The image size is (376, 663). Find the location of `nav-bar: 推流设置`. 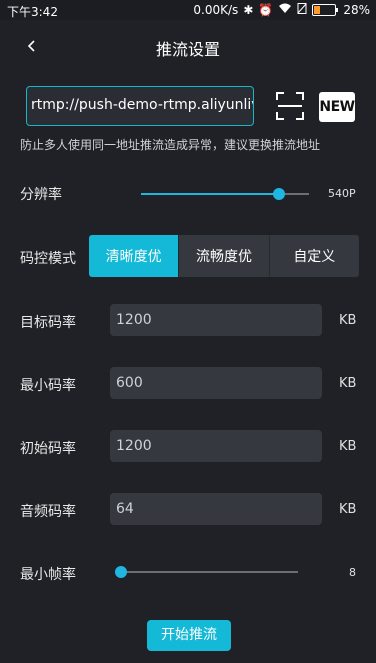

nav-bar: 推流设置 is located at coordinates (188, 46).